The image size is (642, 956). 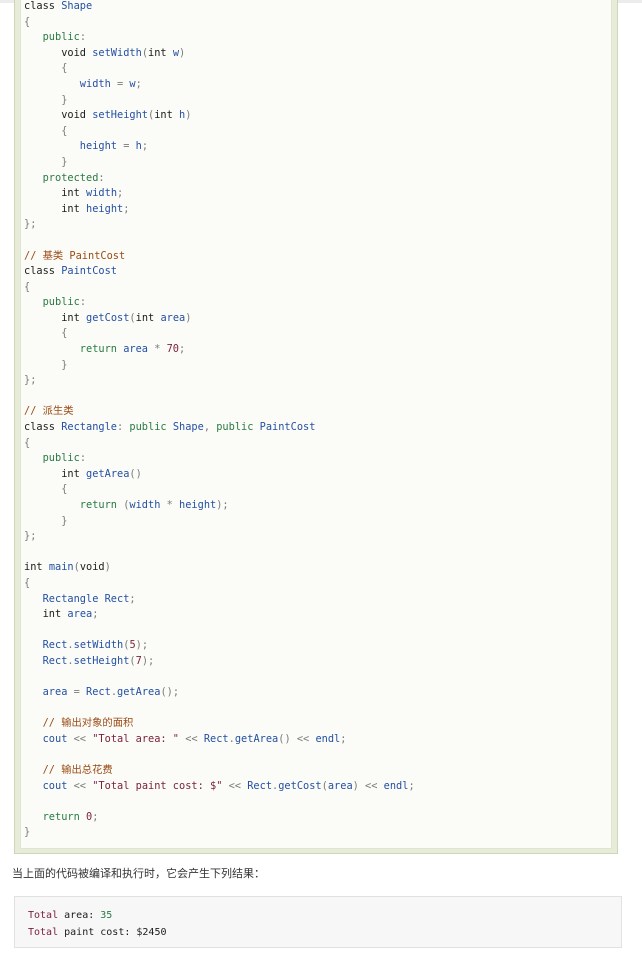 I want to click on code-line: int width;, so click(x=219, y=194).